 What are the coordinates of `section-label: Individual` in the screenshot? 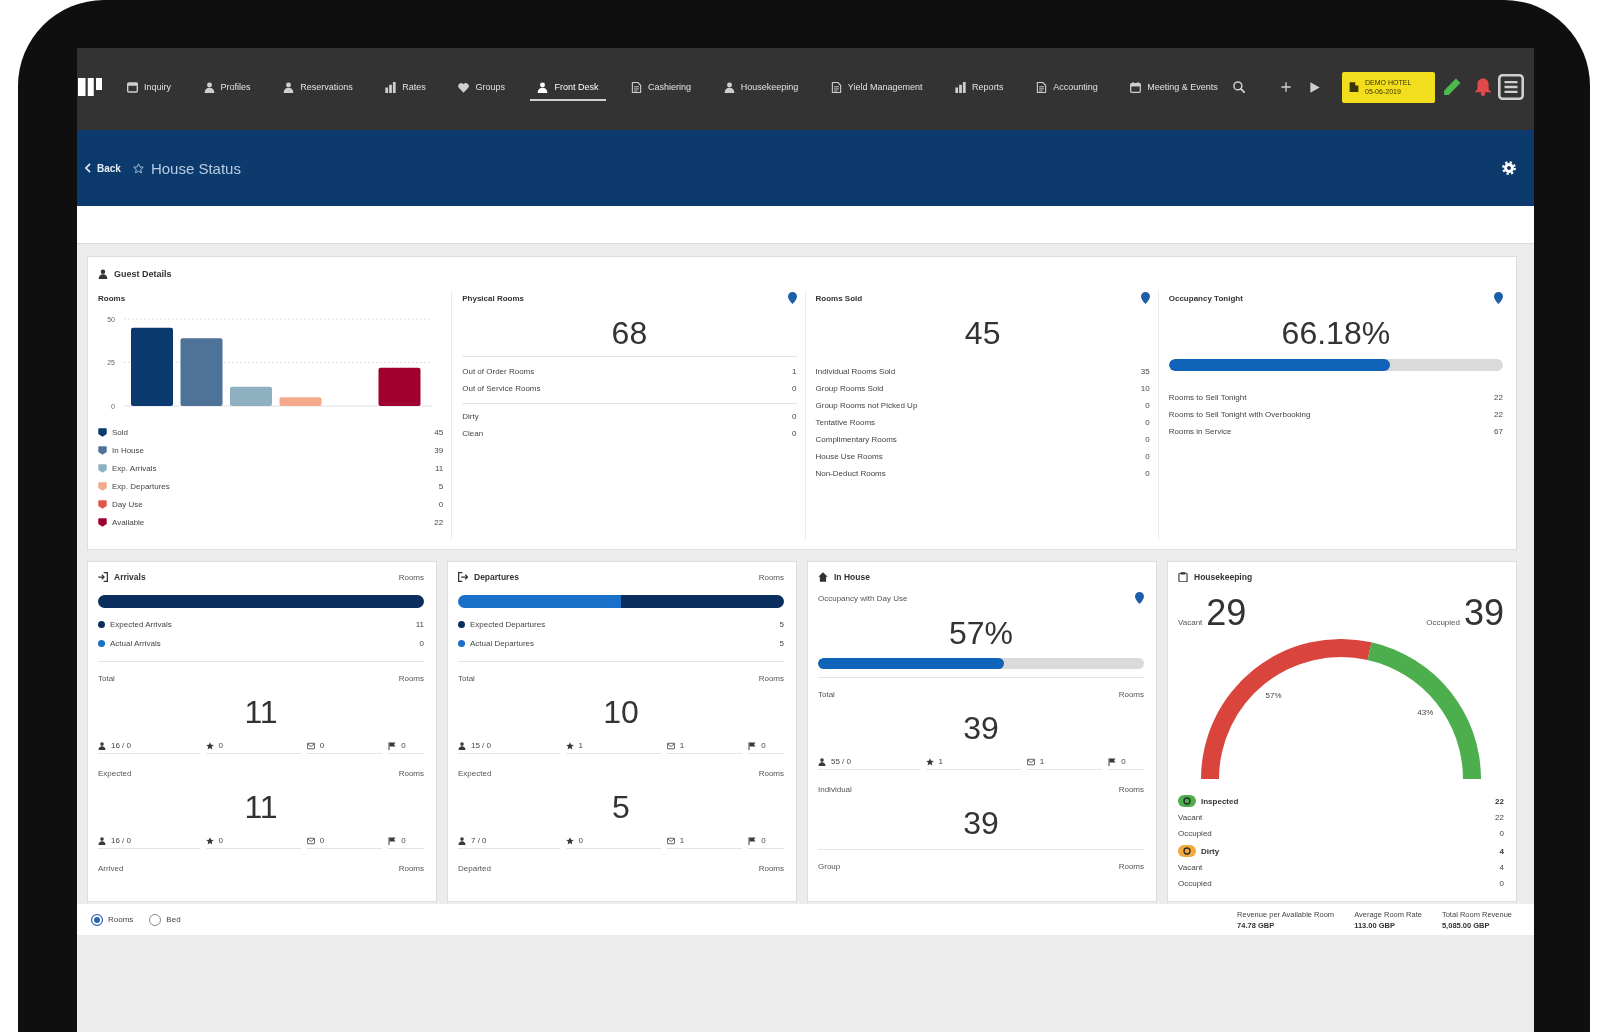 It's located at (835, 789).